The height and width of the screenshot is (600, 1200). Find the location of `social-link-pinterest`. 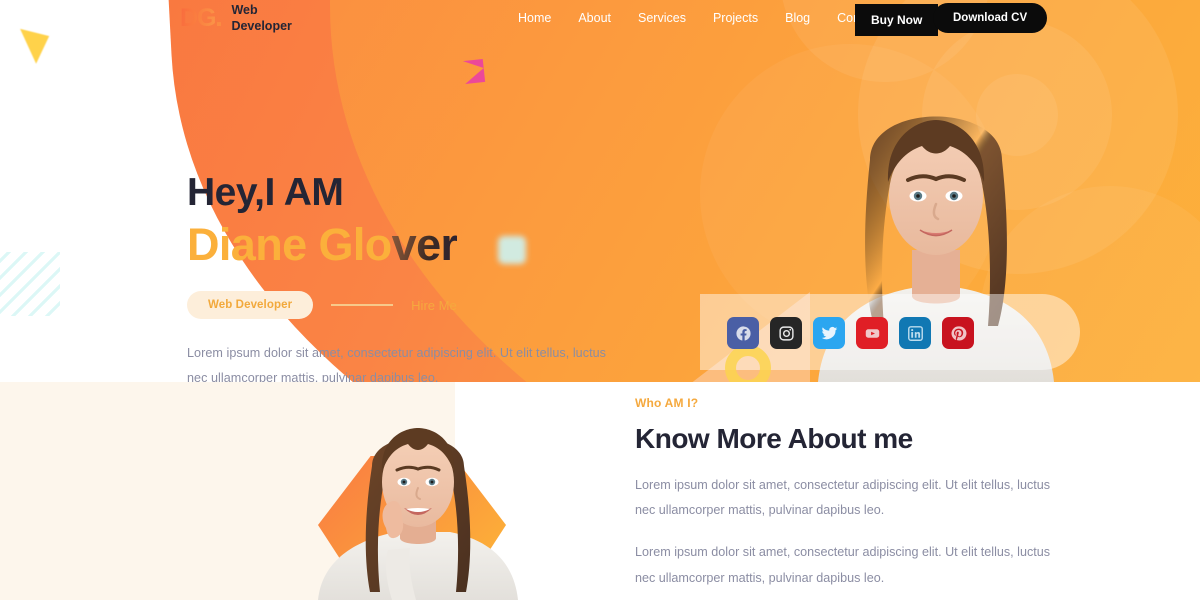

social-link-pinterest is located at coordinates (958, 333).